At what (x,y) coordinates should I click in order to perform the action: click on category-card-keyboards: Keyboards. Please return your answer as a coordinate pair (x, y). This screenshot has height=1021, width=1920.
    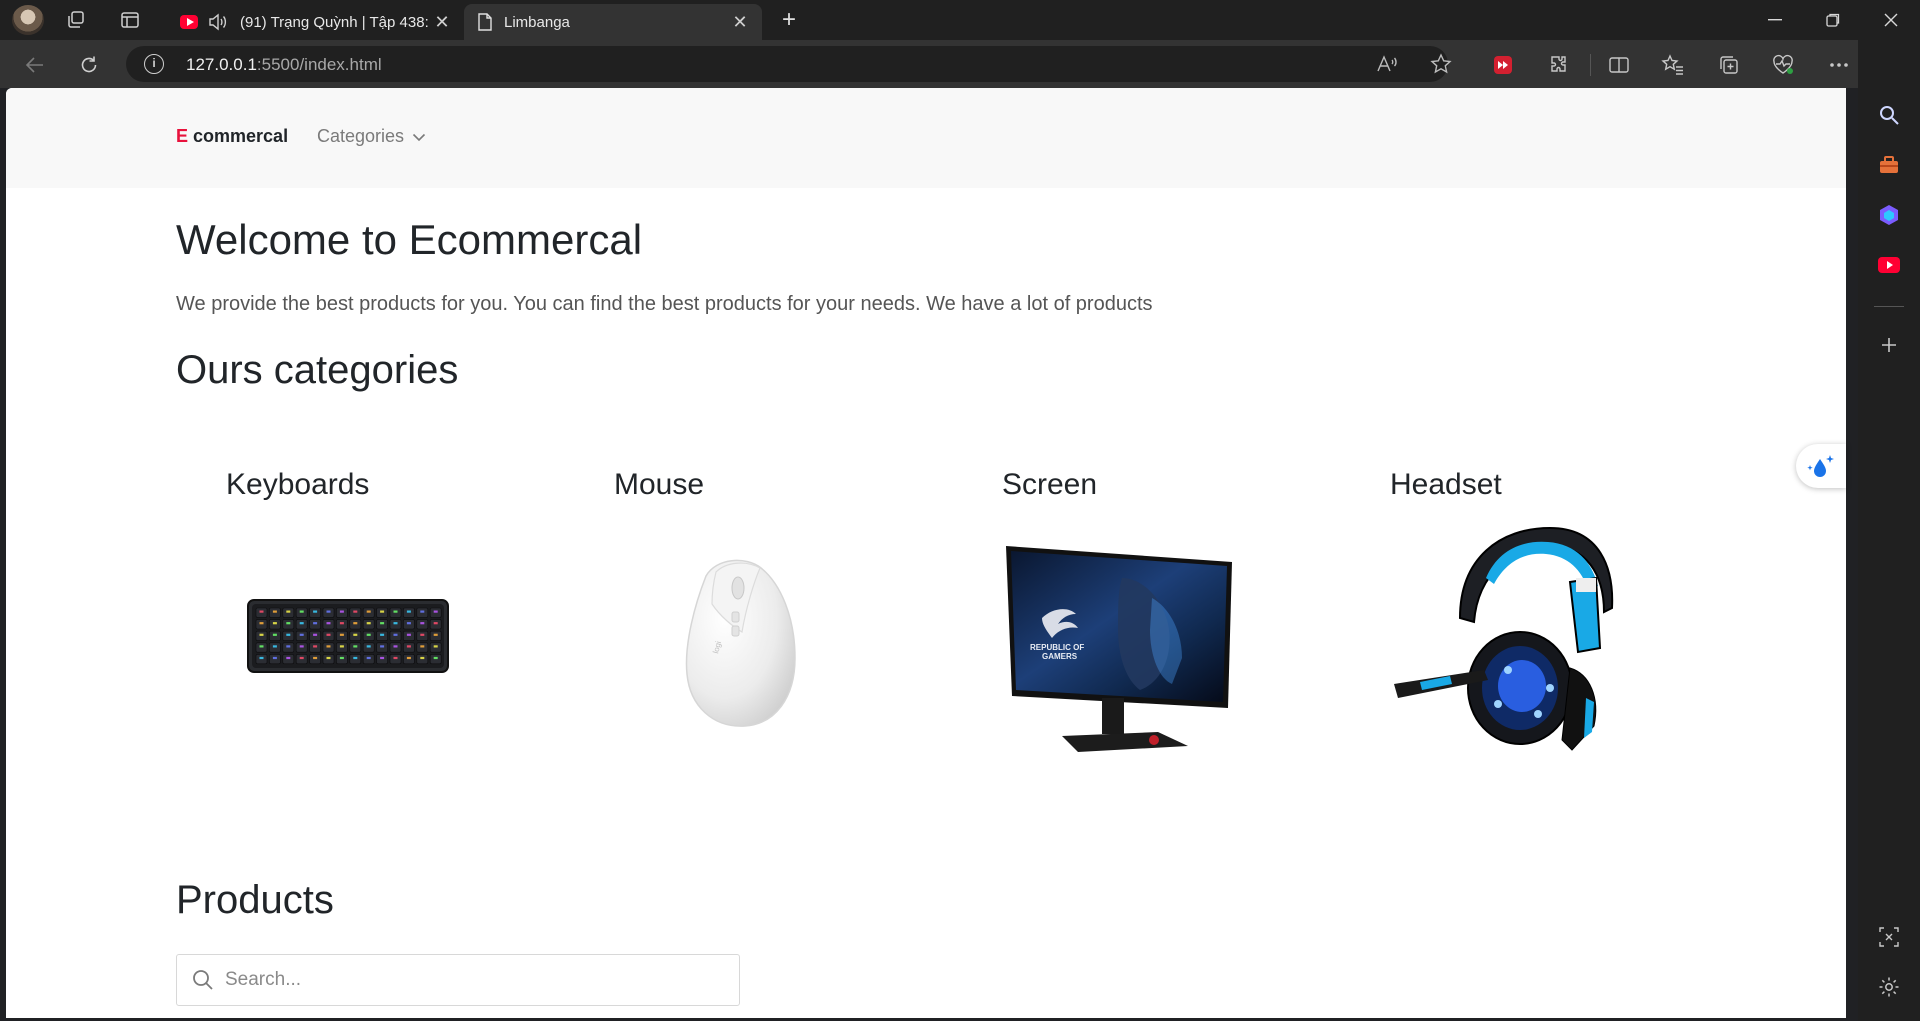
    Looking at the image, I should click on (366, 633).